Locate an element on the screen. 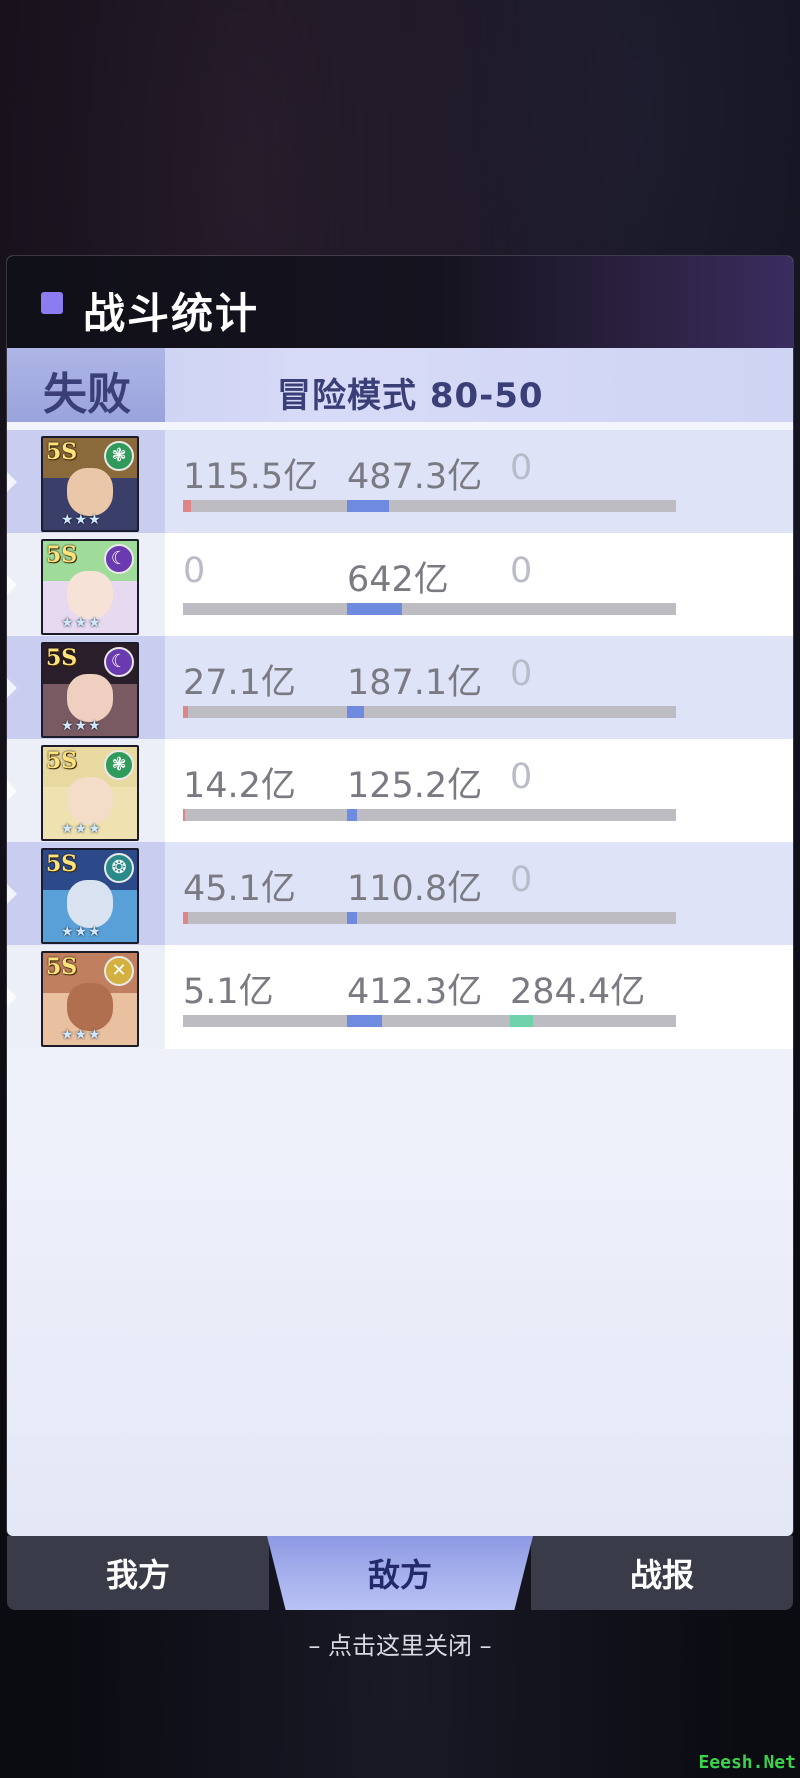  damage-value: 27.1亿 is located at coordinates (239, 683).